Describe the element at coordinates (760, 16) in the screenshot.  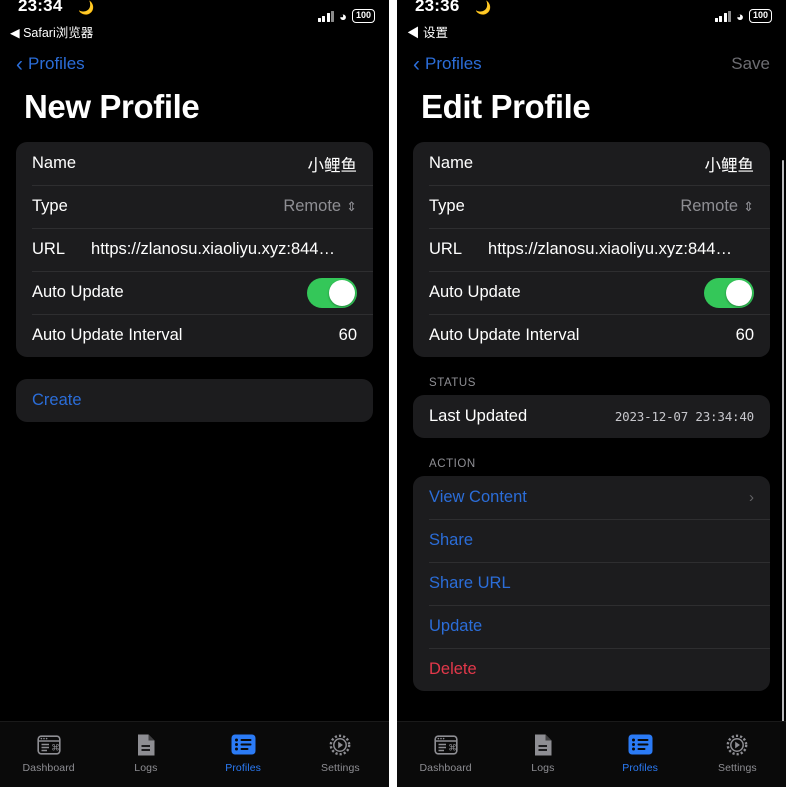
I see `battery-indicator: 100` at that location.